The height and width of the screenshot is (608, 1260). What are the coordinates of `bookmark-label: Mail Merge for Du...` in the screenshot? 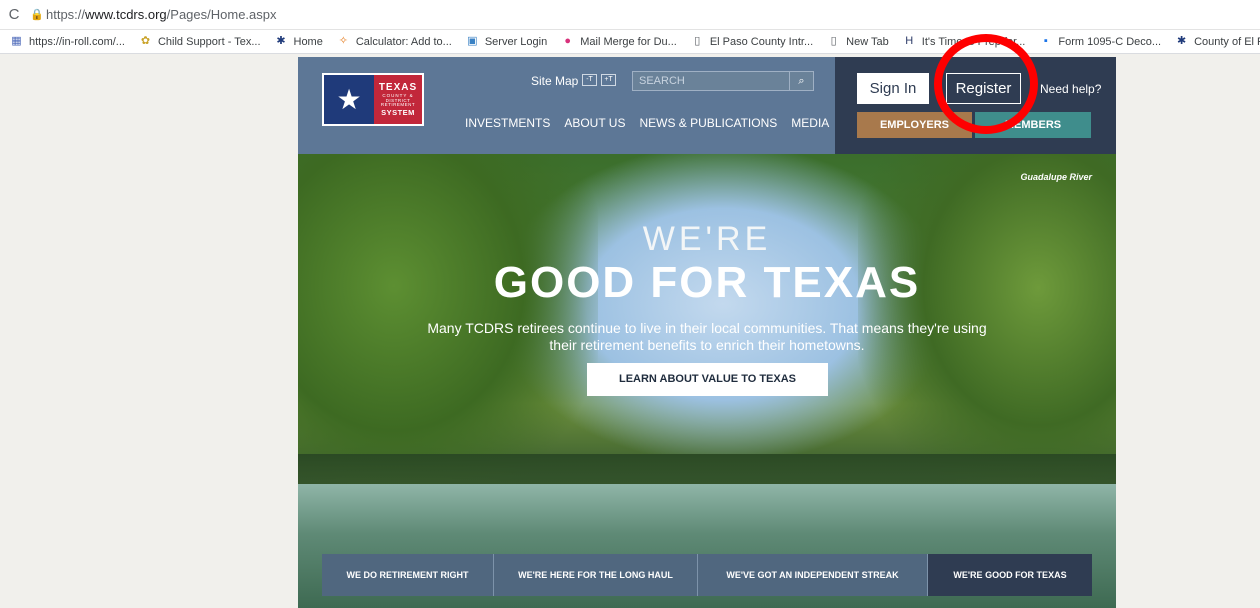 It's located at (628, 41).